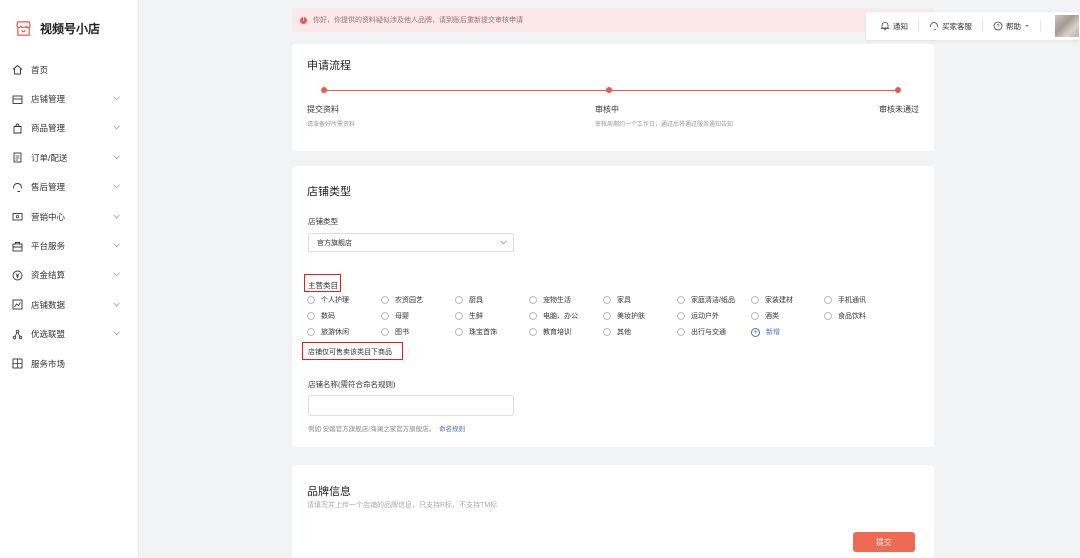 This screenshot has height=558, width=1080. What do you see at coordinates (624, 332) in the screenshot?
I see `category-option-label: 其他` at bounding box center [624, 332].